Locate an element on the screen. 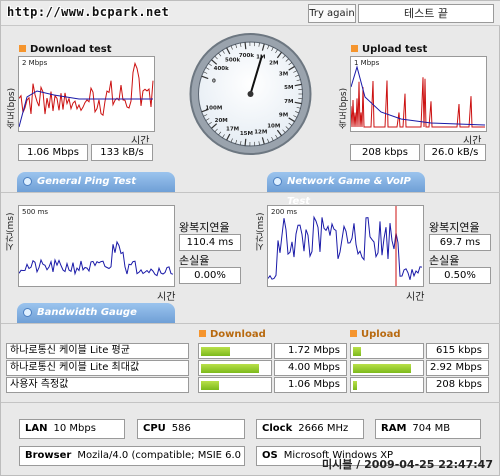 Image resolution: width=500 pixels, height=476 pixels. tab-ping-label: General Ping Test is located at coordinates (87, 181).